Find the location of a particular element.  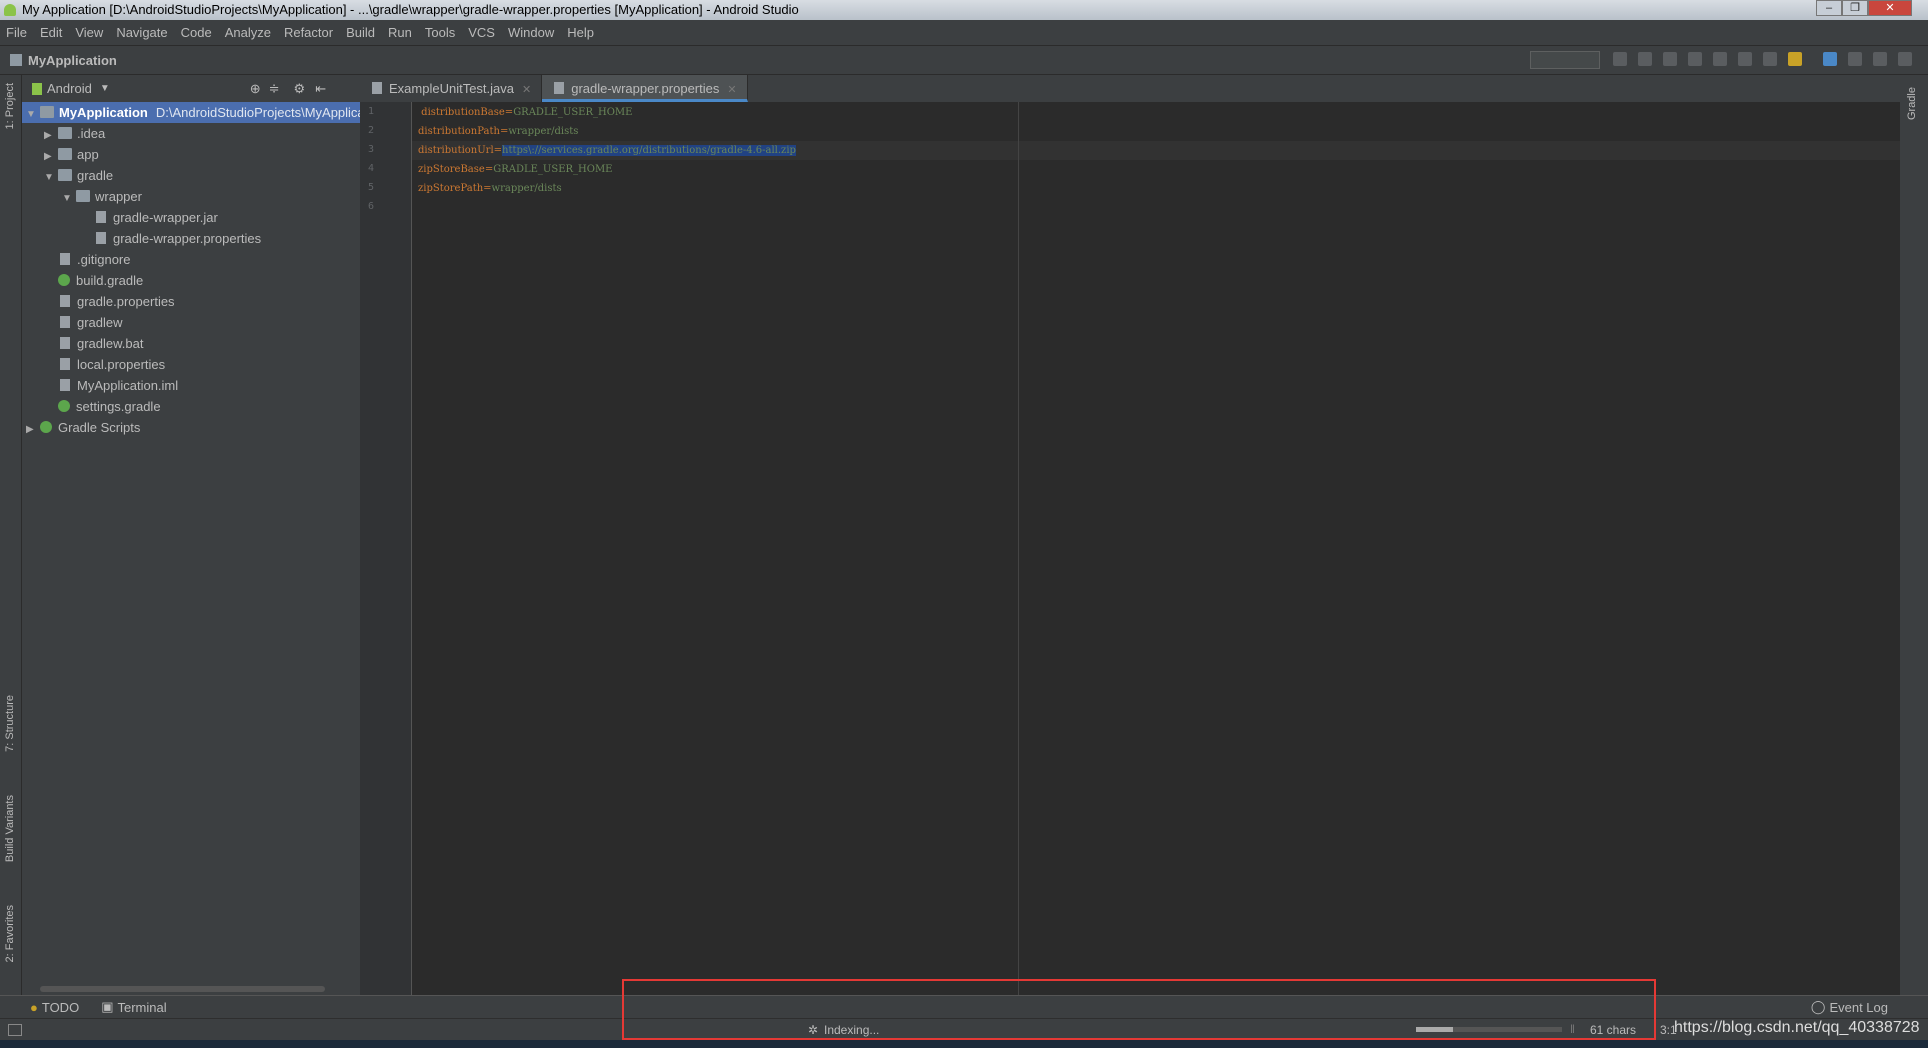

tree-item: gradle-wrapper.properties is located at coordinates (191, 238).